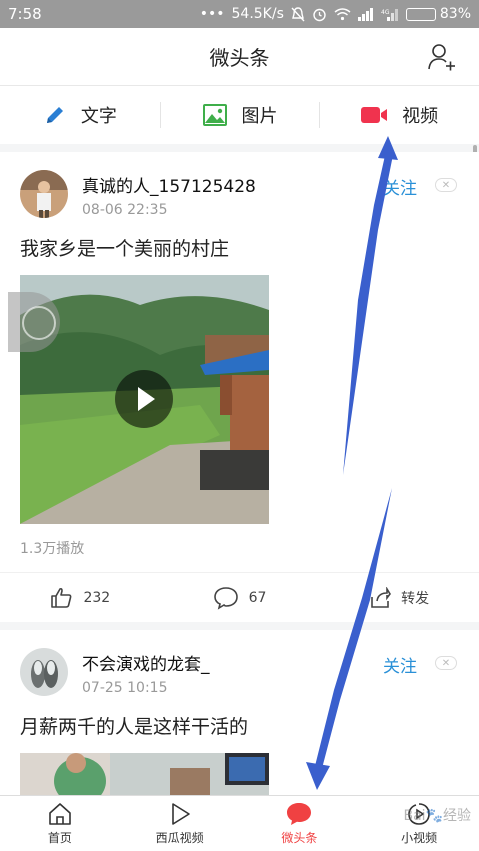 The width and height of the screenshot is (479, 851). What do you see at coordinates (385, 12) in the screenshot?
I see `svg-text: 4G` at bounding box center [385, 12].